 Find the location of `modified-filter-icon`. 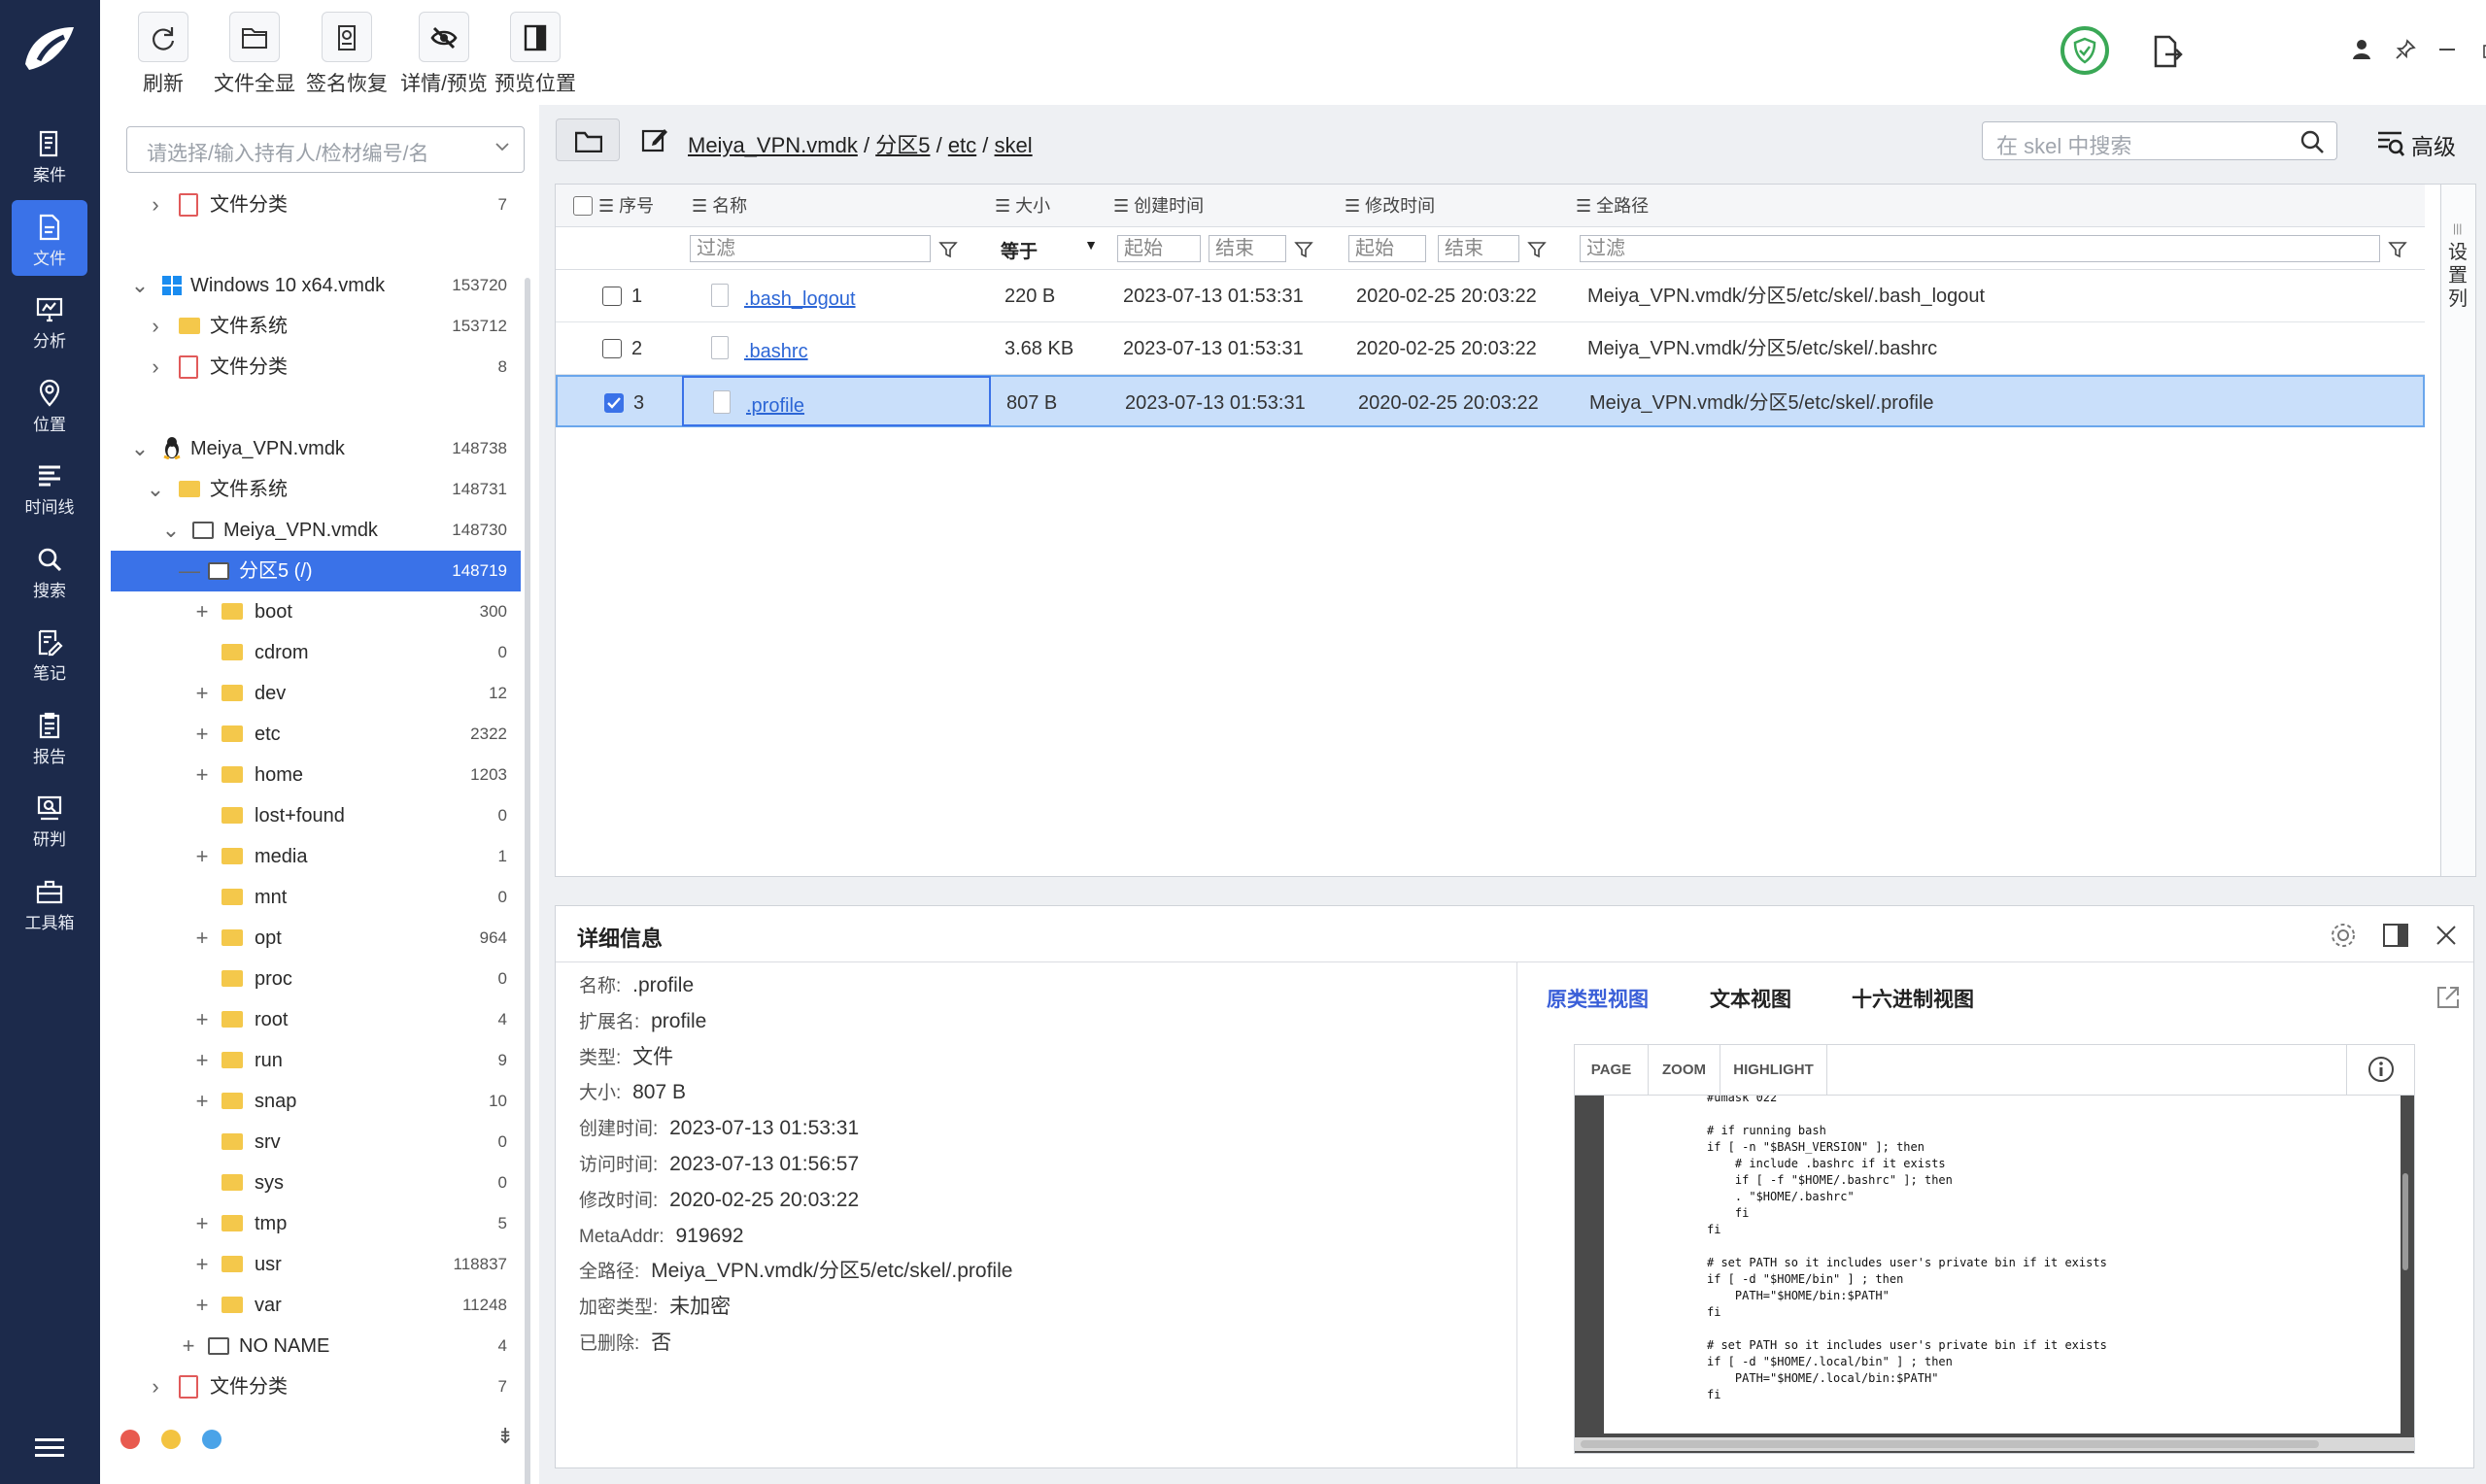

modified-filter-icon is located at coordinates (1537, 249).